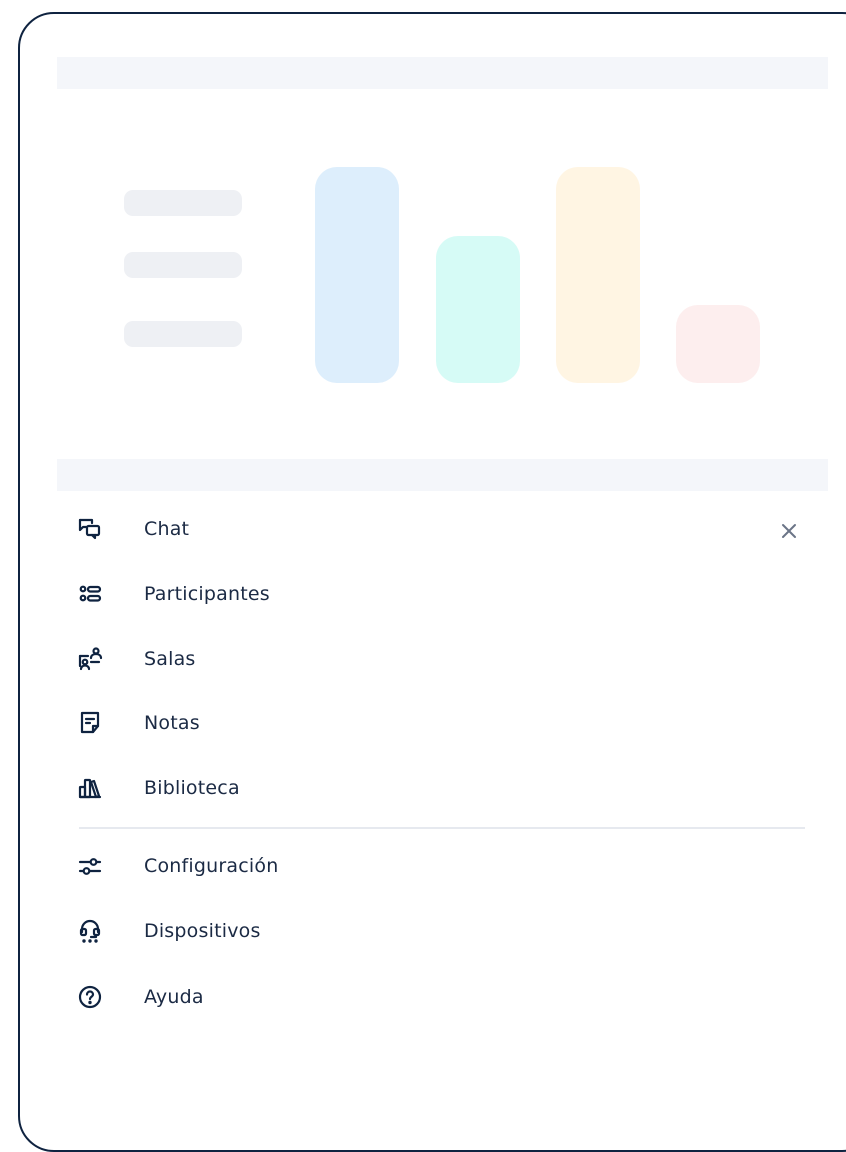  What do you see at coordinates (172, 723) in the screenshot?
I see `menu-item-label: Notas` at bounding box center [172, 723].